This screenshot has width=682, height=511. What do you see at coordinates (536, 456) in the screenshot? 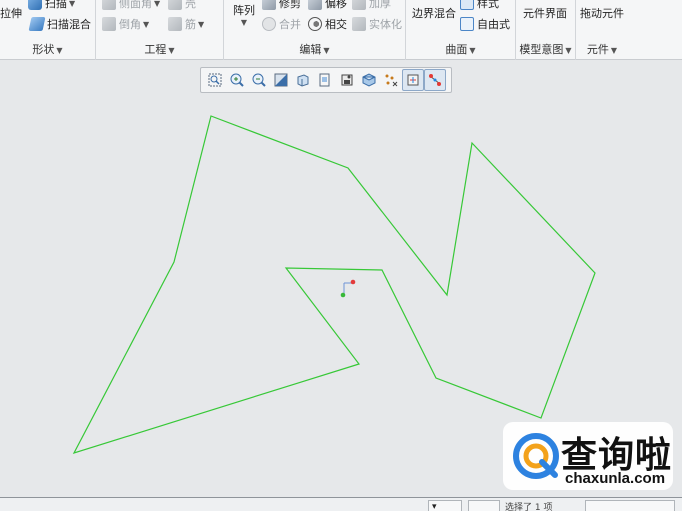
I see `search-logo-icon` at bounding box center [536, 456].